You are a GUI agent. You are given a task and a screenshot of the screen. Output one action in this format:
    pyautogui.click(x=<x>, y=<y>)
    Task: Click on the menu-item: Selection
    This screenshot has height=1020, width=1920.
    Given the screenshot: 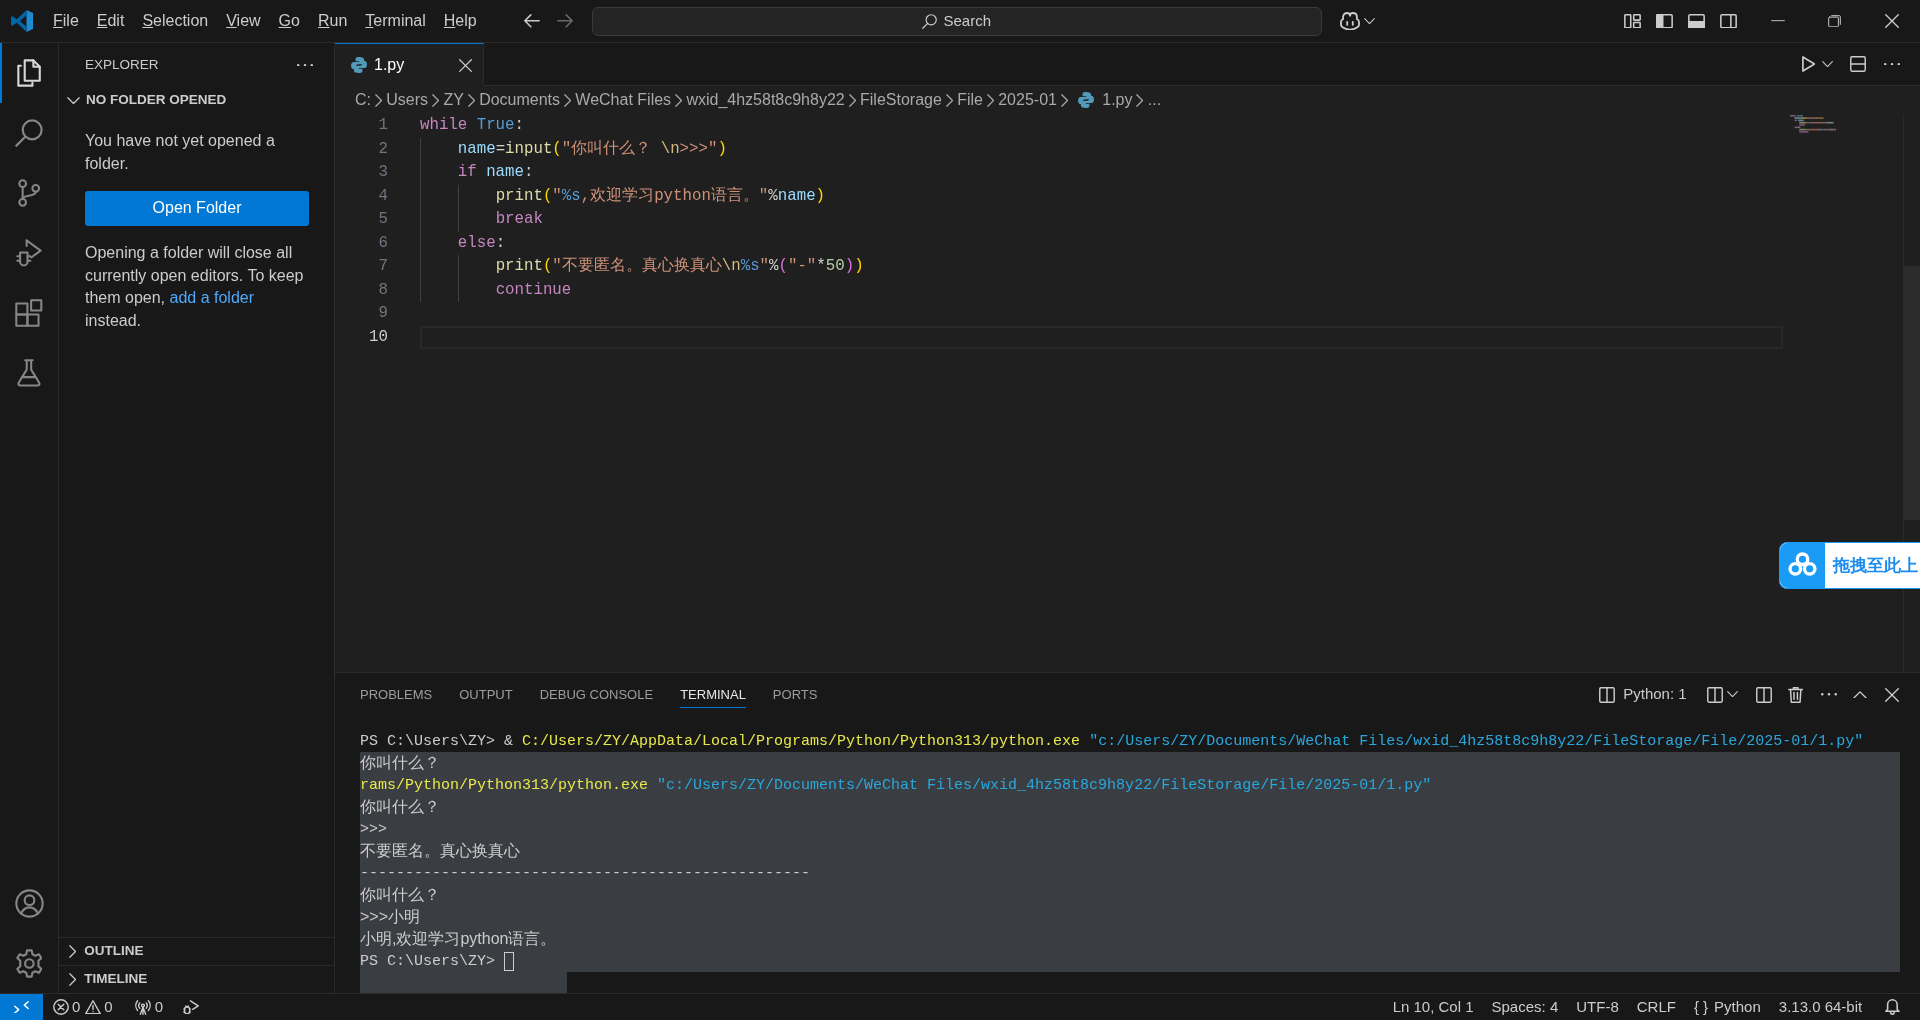 What is the action you would take?
    pyautogui.click(x=175, y=21)
    